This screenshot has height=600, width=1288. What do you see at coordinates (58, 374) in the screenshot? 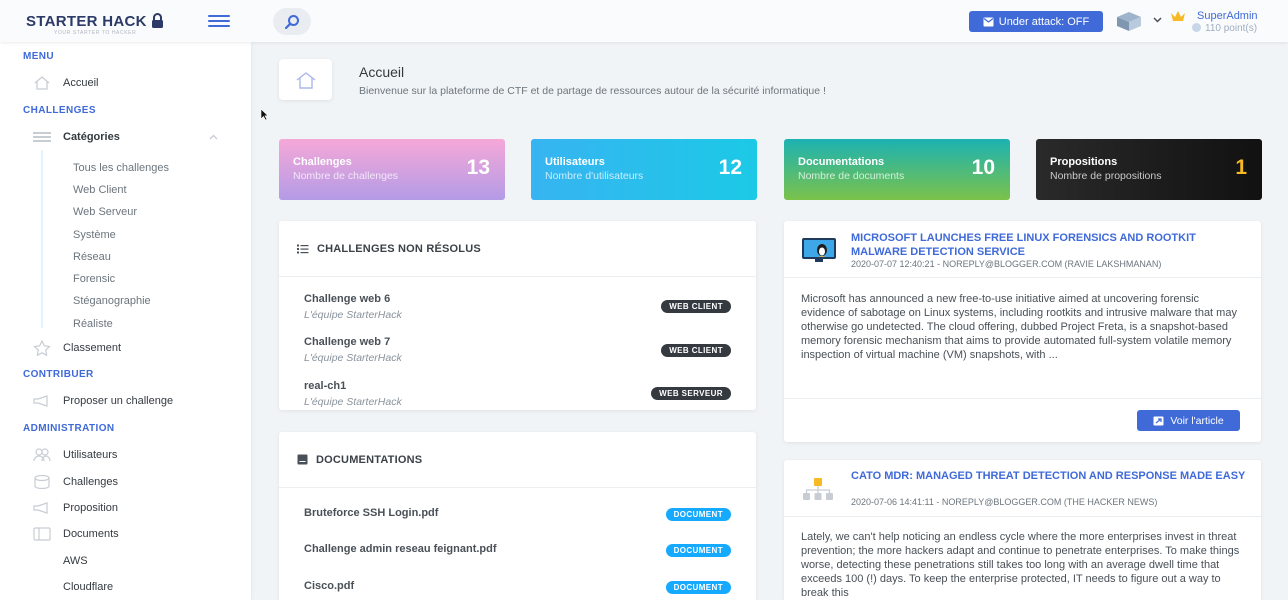
I see `sidebar-heading-contribuer: CONTRIBUER` at bounding box center [58, 374].